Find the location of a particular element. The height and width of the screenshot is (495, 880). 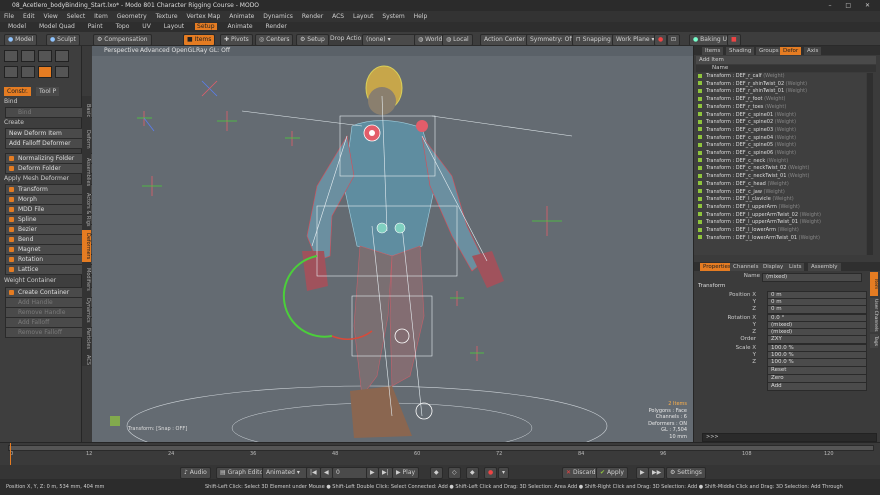

raygl-toggle: Ray GL: Off is located at coordinates (213, 50).